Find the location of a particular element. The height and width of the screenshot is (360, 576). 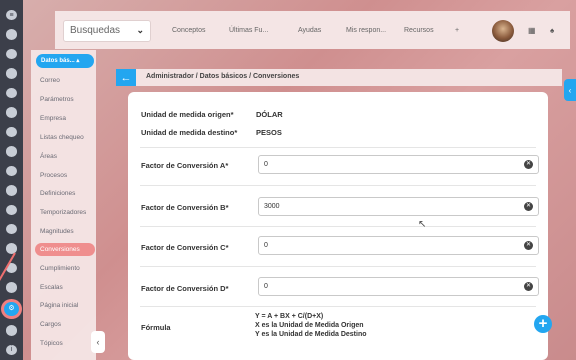

top-link-recursos: Recursos is located at coordinates (419, 30).